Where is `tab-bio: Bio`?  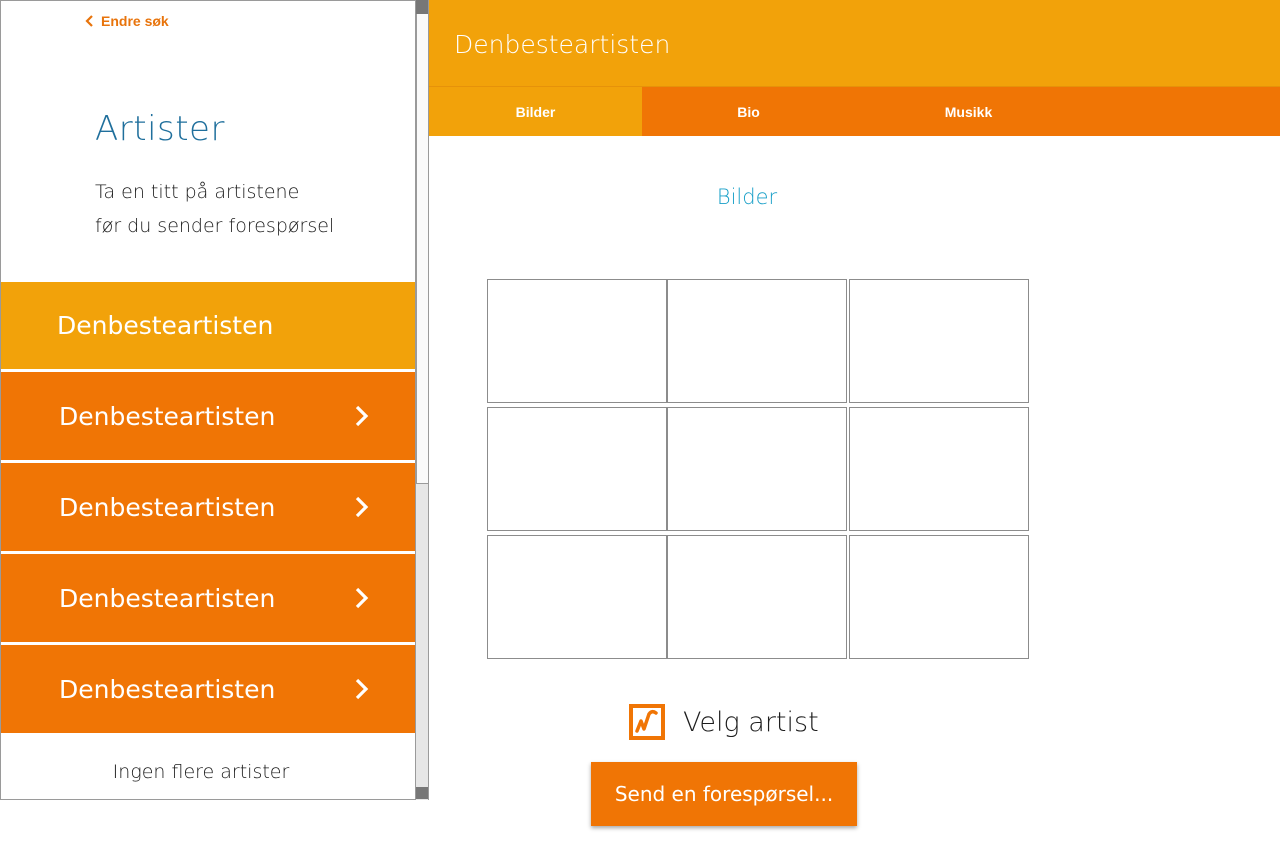
tab-bio: Bio is located at coordinates (748, 111).